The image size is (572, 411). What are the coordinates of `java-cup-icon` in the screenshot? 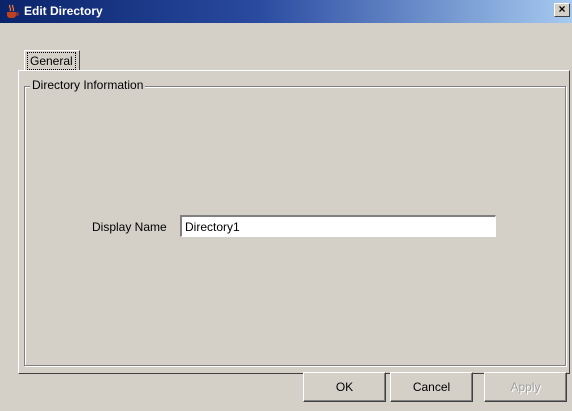 It's located at (13, 11).